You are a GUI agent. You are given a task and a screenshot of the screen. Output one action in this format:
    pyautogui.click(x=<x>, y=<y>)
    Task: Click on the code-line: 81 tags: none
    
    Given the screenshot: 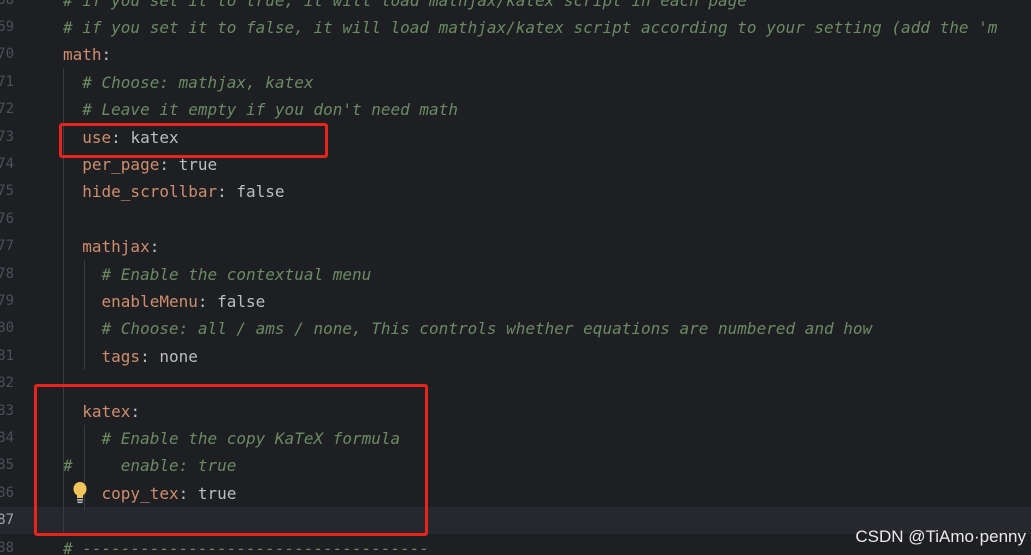 What is the action you would take?
    pyautogui.click(x=515, y=356)
    